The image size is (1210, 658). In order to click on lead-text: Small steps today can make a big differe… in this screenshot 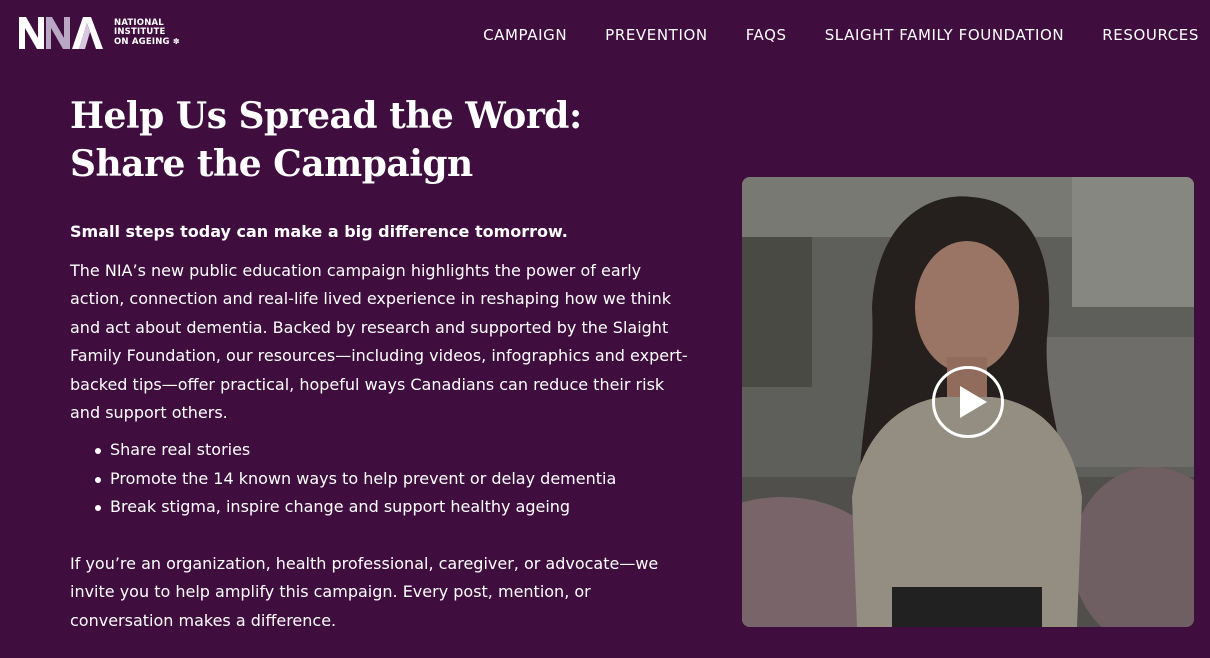, I will do `click(319, 231)`.